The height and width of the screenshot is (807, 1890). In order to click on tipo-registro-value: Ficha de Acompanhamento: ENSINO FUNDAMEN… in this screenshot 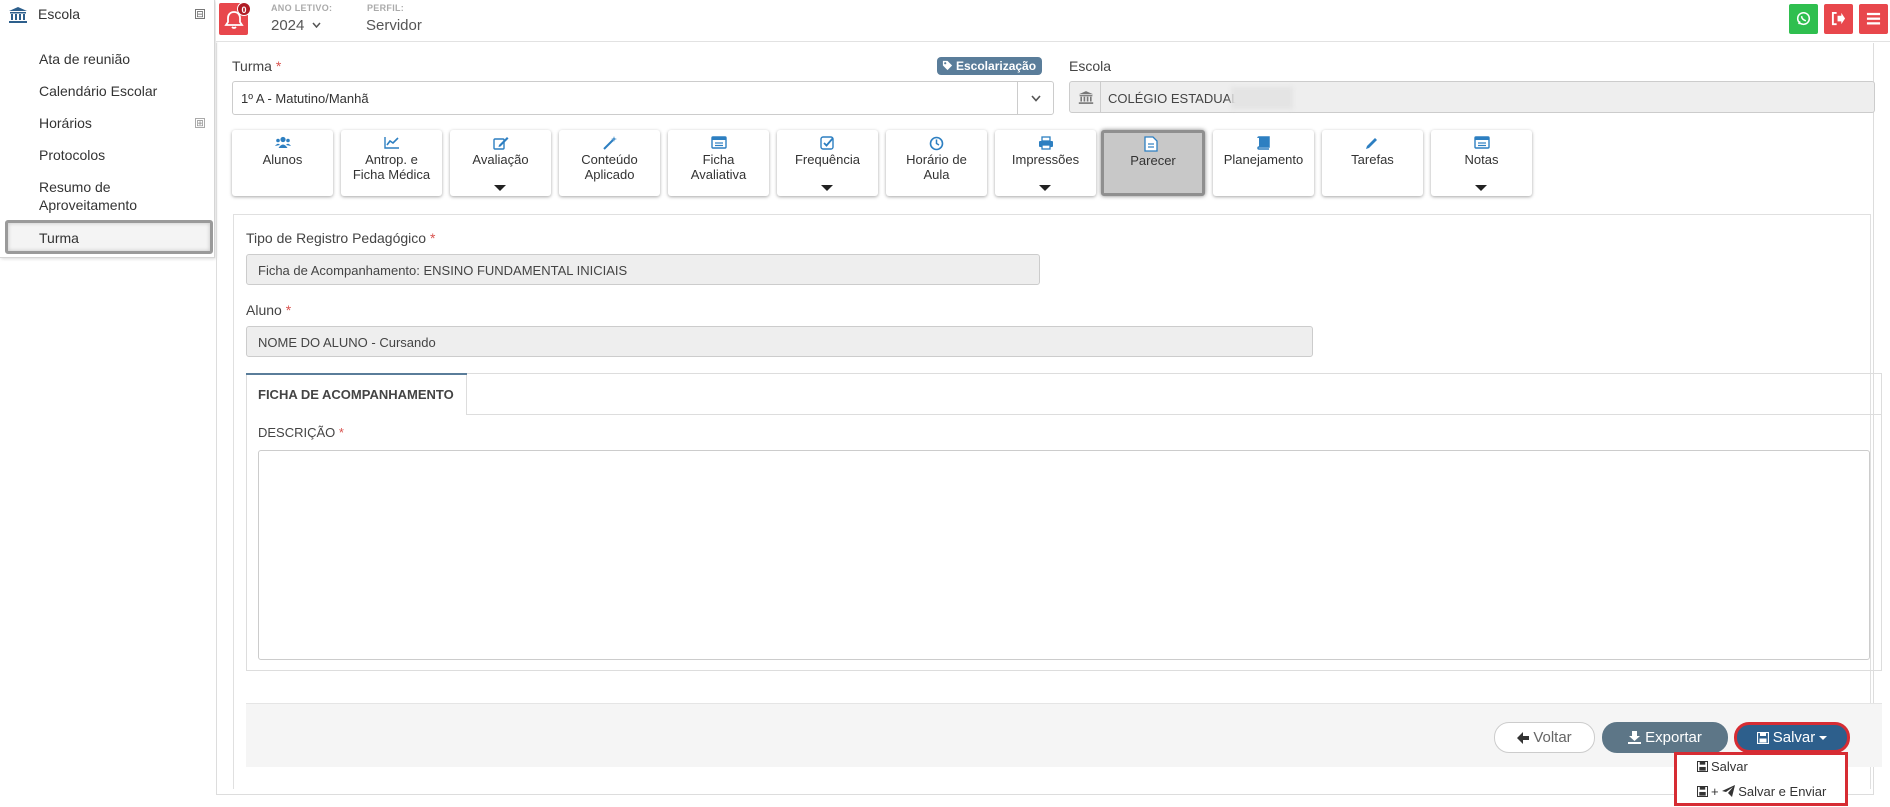, I will do `click(443, 270)`.